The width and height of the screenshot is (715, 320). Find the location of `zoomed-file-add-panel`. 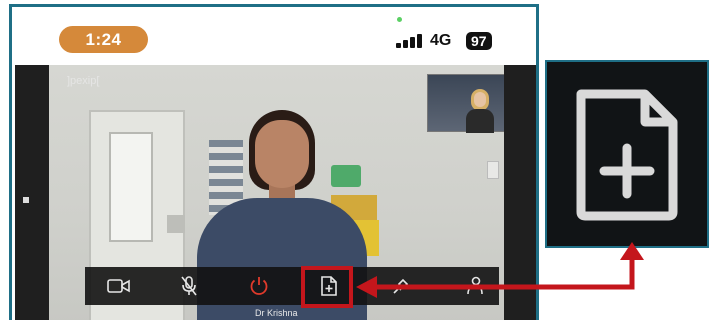

zoomed-file-add-panel is located at coordinates (627, 154).